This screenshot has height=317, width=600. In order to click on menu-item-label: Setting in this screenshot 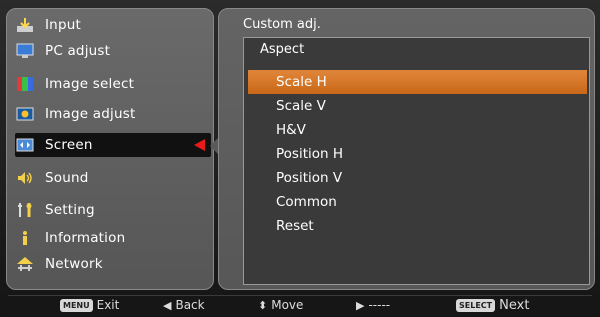, I will do `click(70, 210)`.